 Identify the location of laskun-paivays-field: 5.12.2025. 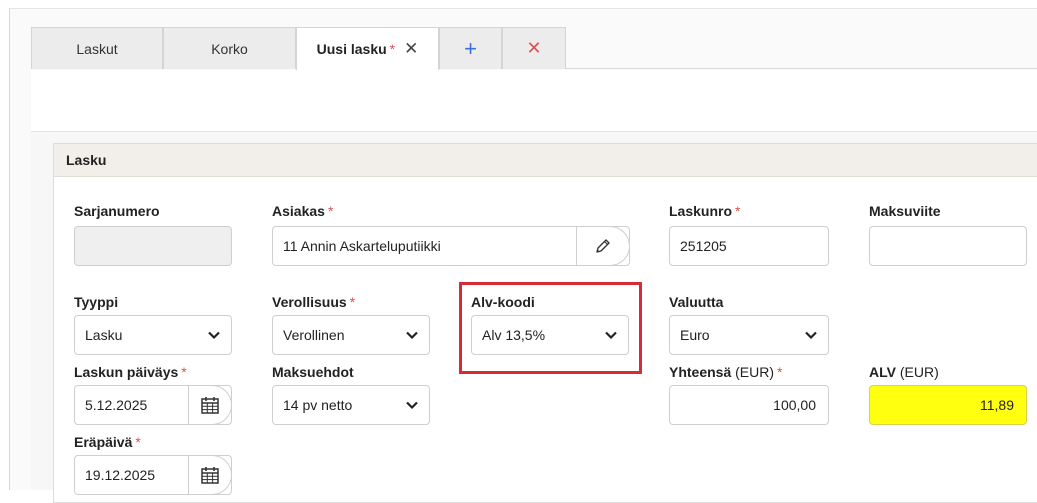
(153, 405).